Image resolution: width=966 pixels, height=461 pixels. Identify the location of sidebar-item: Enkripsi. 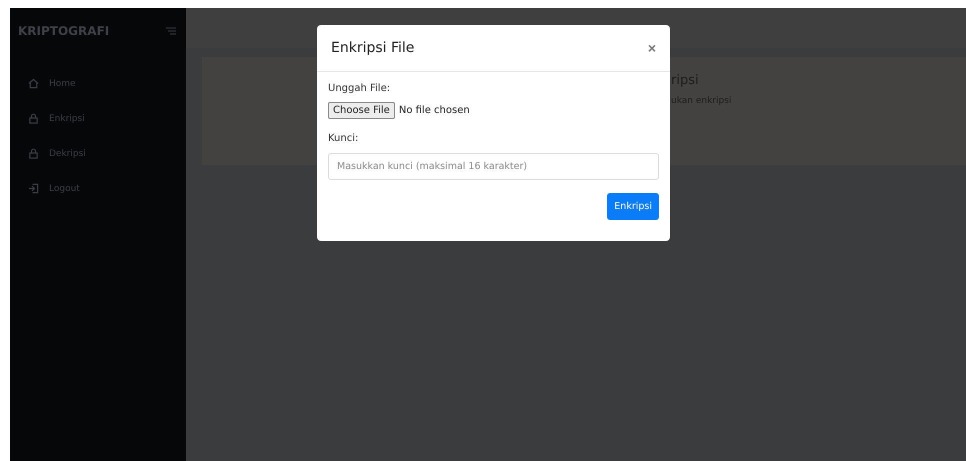
(107, 118).